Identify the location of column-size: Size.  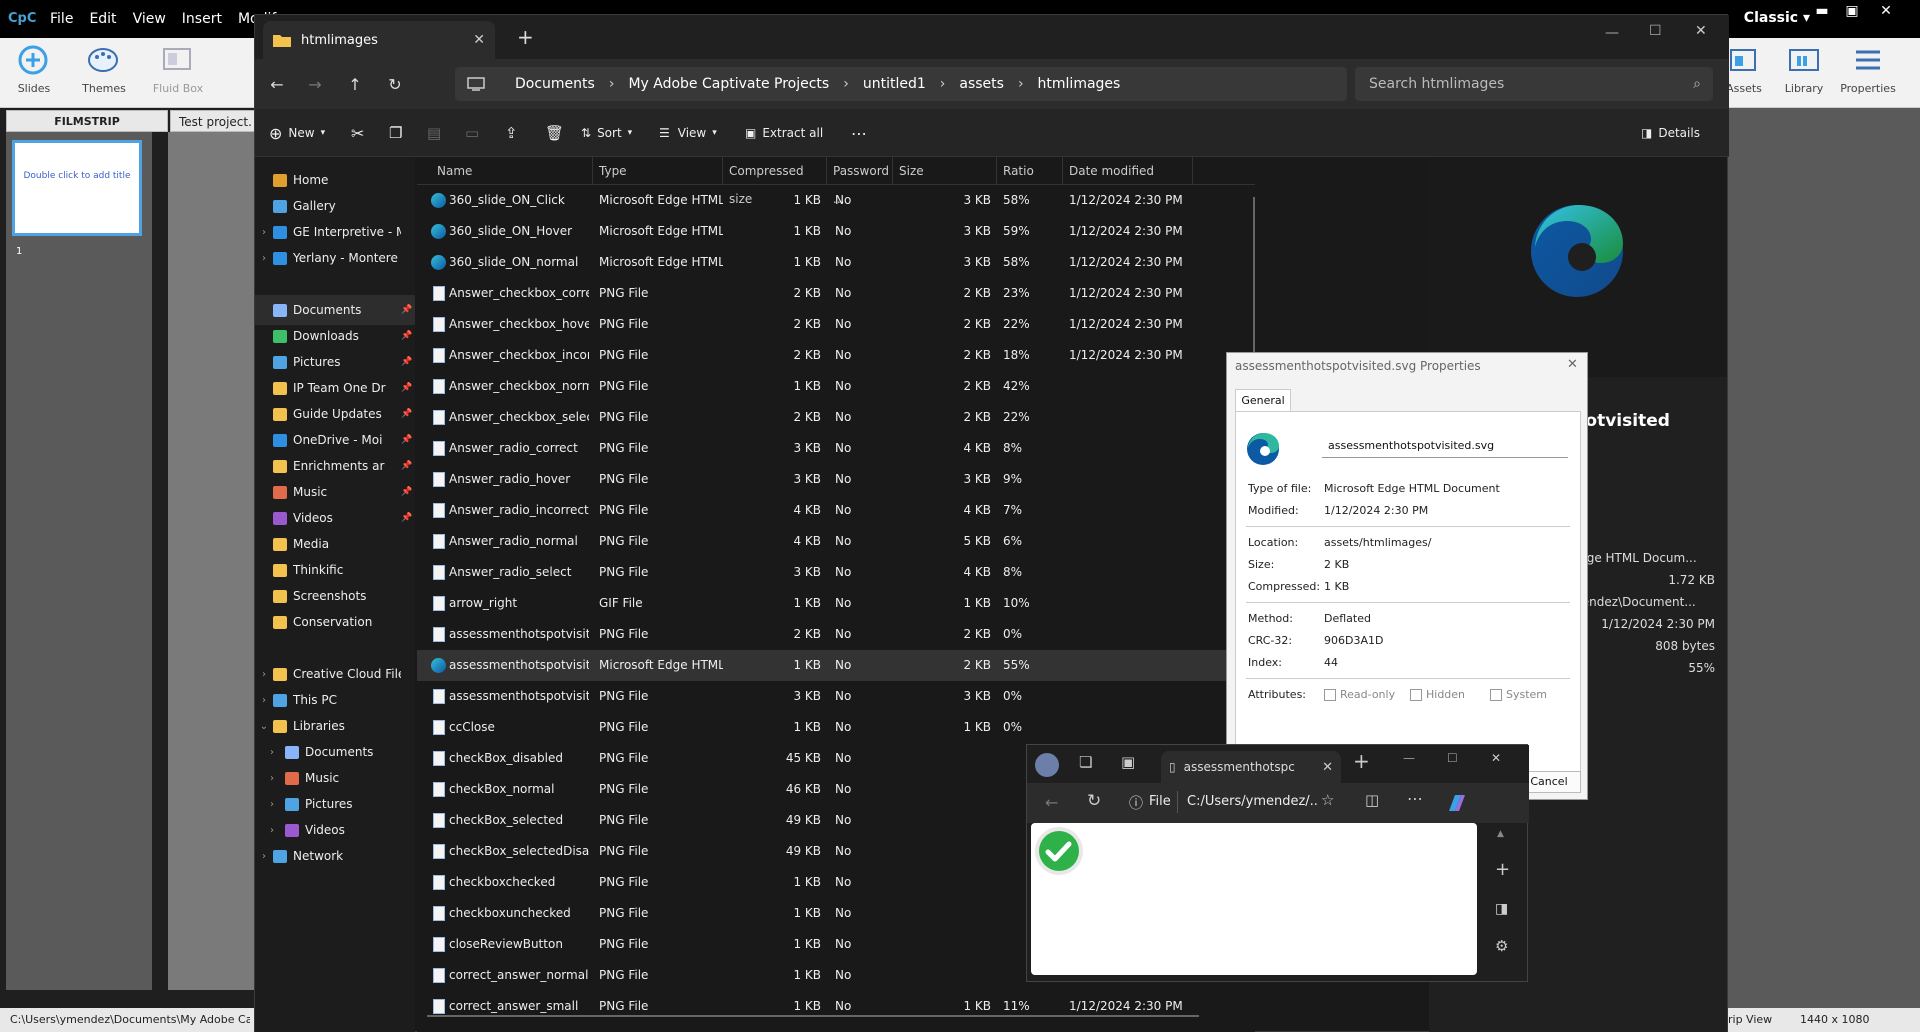
(945, 171).